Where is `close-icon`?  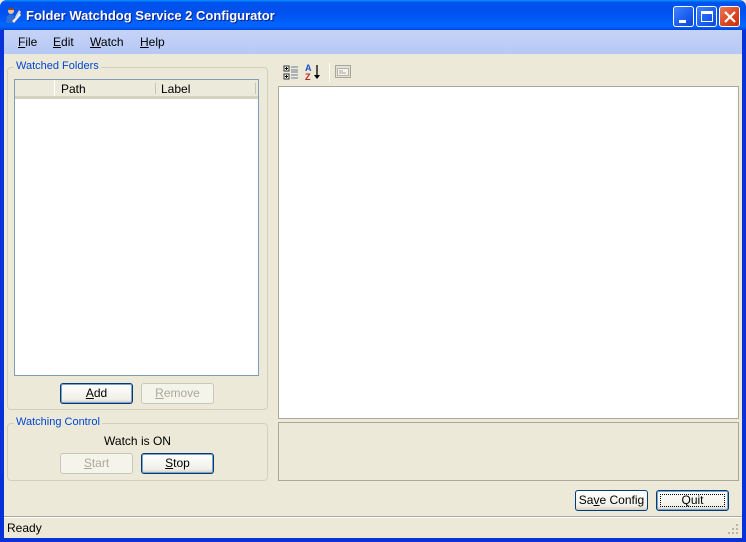
close-icon is located at coordinates (730, 17).